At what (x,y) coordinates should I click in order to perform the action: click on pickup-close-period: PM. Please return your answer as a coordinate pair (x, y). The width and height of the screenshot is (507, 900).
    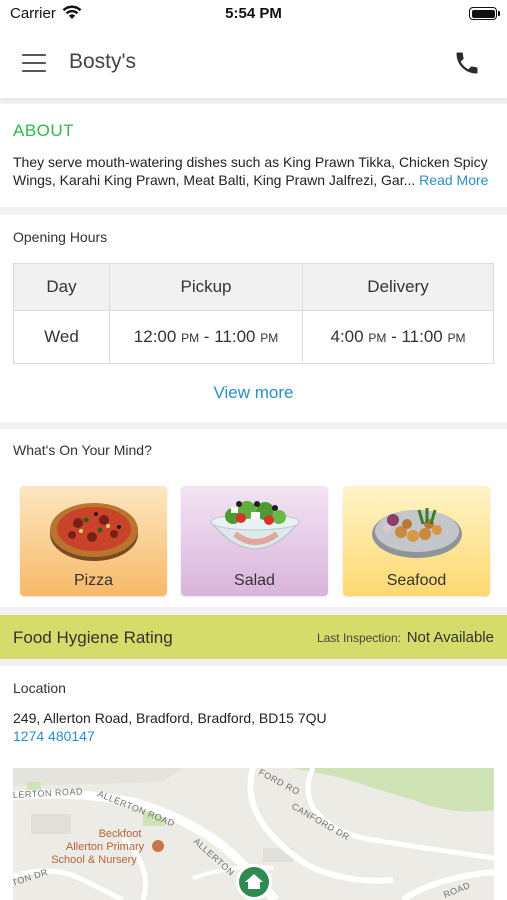
    Looking at the image, I should click on (269, 338).